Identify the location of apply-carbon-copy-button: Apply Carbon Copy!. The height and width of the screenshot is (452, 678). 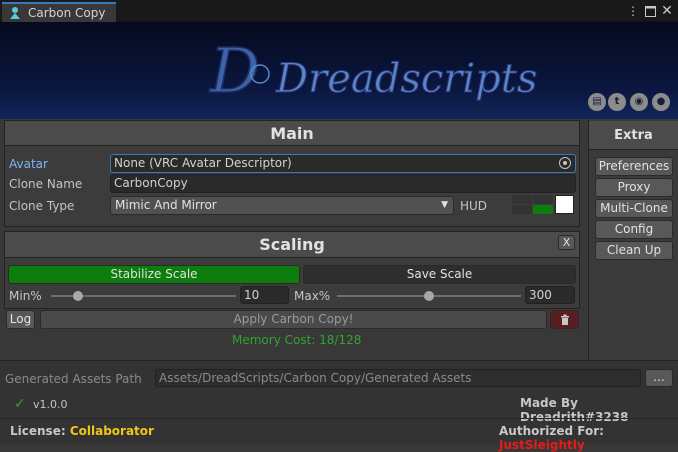
(293, 319).